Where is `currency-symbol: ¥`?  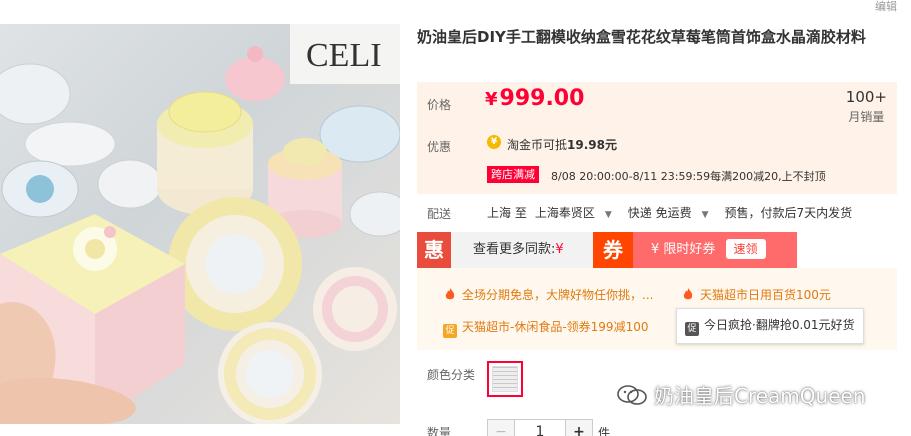 currency-symbol: ¥ is located at coordinates (491, 99).